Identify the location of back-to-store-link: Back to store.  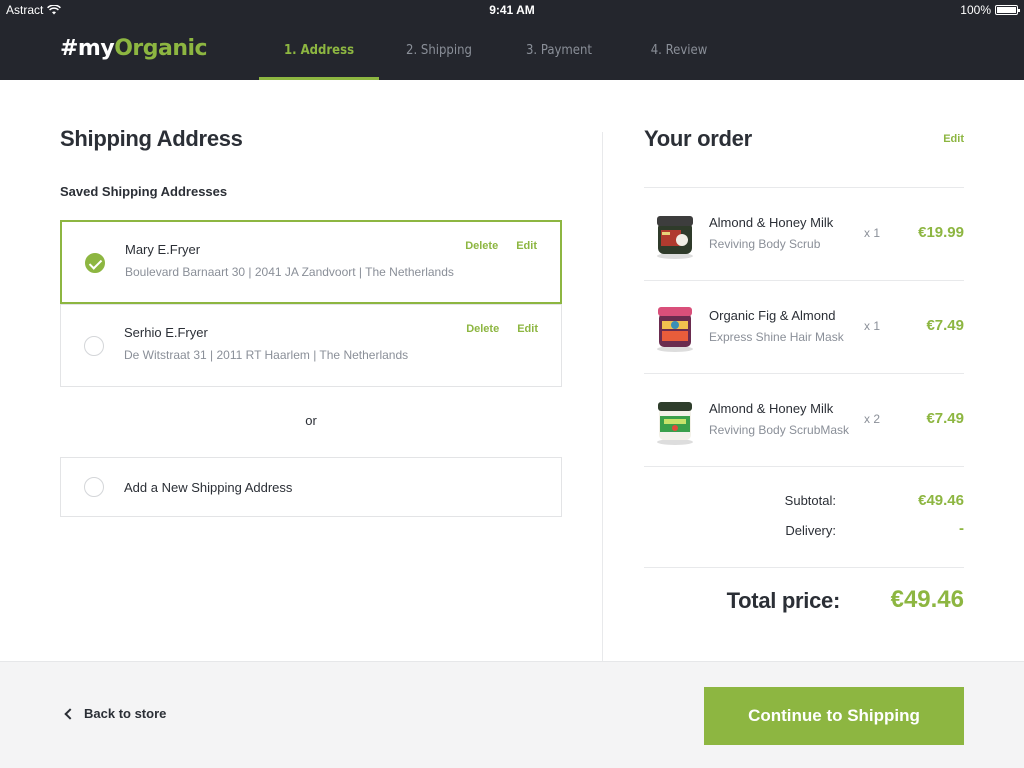
(115, 713).